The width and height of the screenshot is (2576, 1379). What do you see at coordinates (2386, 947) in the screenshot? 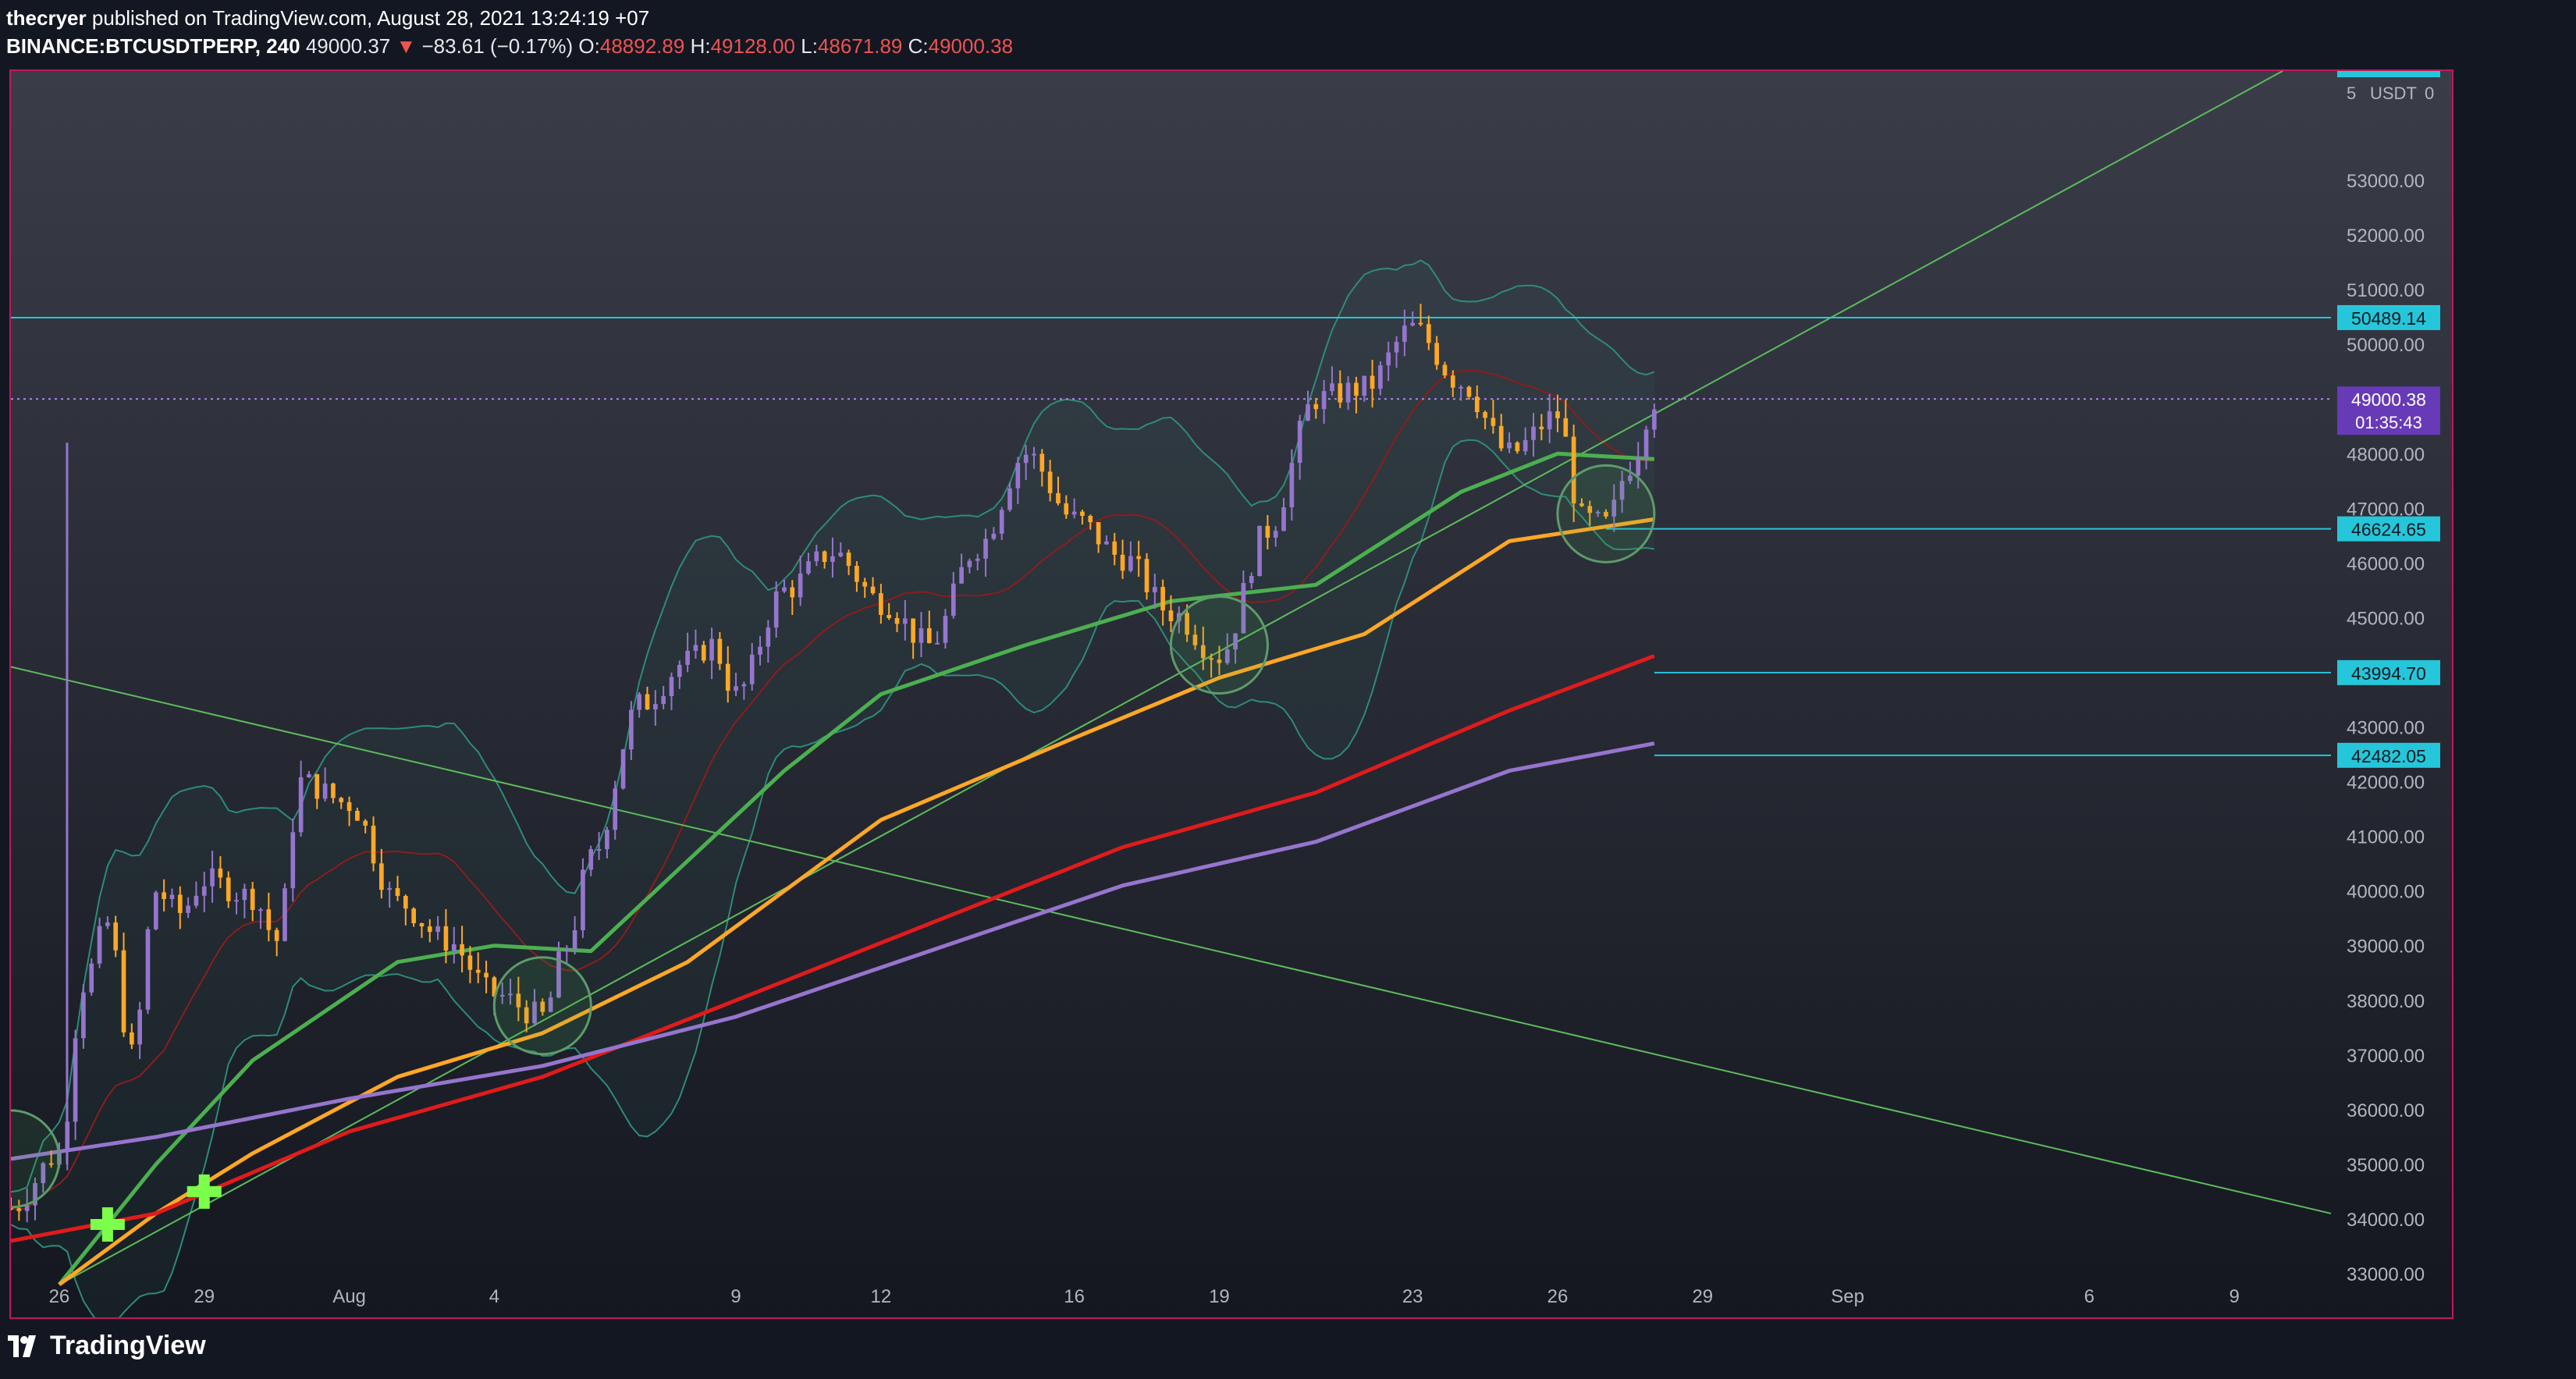
I see `y-tick-label: 39000.00` at bounding box center [2386, 947].